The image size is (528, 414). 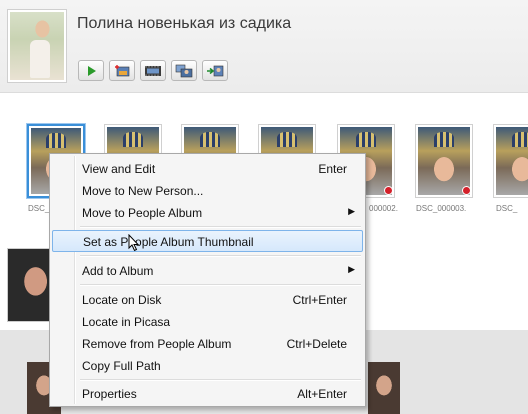 I want to click on menu-item-label: Locate on Disk, so click(x=122, y=300).